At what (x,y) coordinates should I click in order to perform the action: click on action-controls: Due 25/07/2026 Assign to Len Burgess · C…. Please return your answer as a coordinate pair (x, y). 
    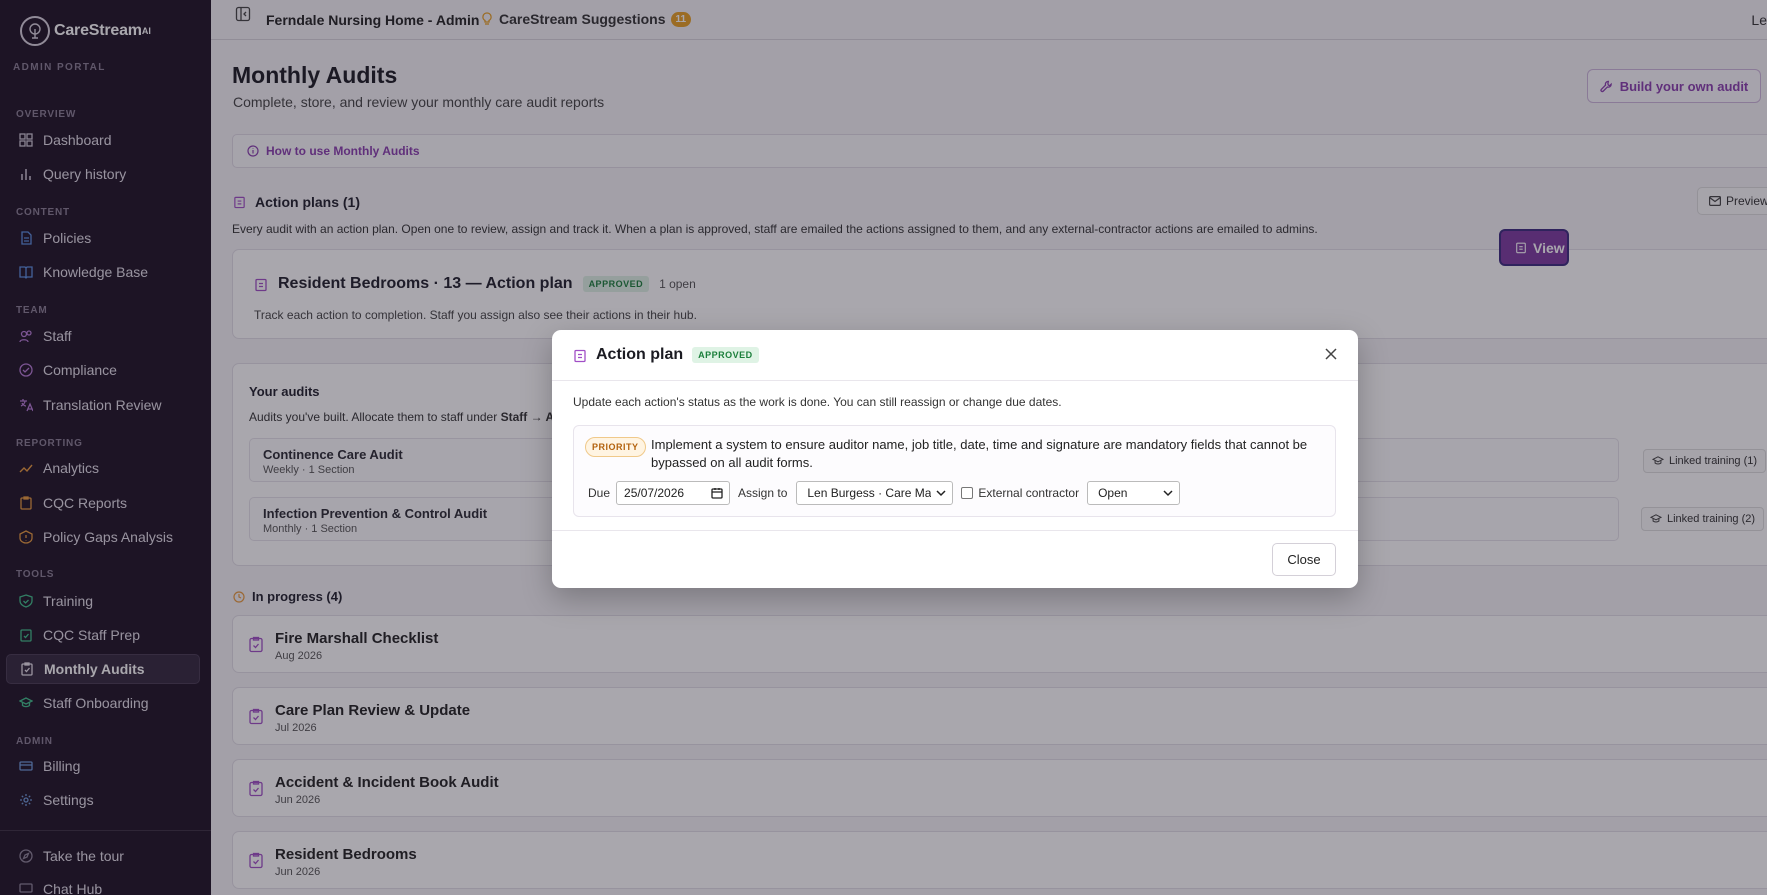
    Looking at the image, I should click on (884, 493).